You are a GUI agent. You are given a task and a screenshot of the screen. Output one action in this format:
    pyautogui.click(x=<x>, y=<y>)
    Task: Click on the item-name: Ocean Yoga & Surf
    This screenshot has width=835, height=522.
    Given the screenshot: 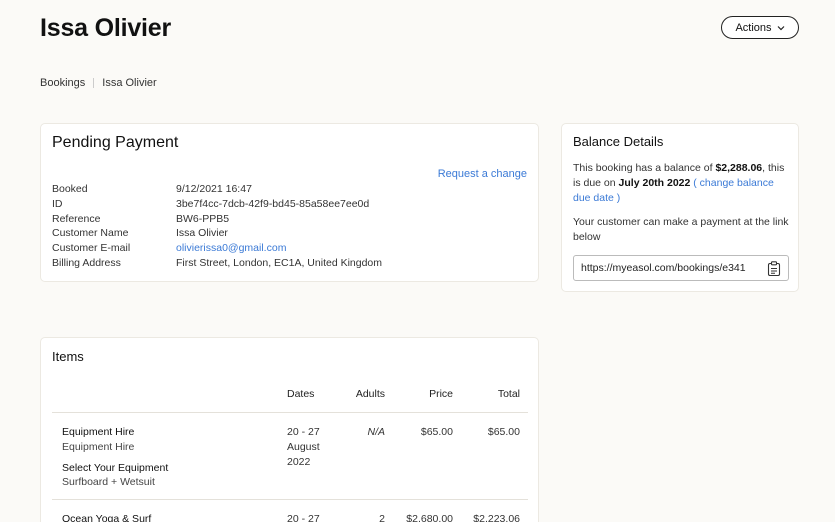 What is the action you would take?
    pyautogui.click(x=107, y=517)
    